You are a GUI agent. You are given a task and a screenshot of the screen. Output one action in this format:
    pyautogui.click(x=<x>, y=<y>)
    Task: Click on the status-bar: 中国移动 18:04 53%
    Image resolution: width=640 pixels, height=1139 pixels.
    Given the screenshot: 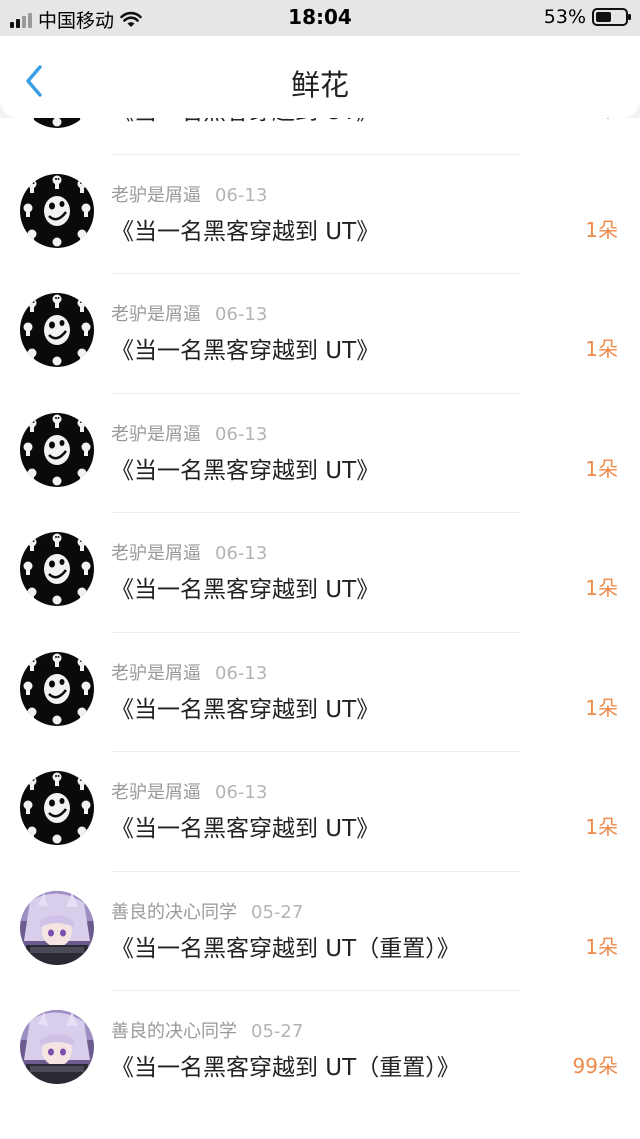 What is the action you would take?
    pyautogui.click(x=320, y=18)
    